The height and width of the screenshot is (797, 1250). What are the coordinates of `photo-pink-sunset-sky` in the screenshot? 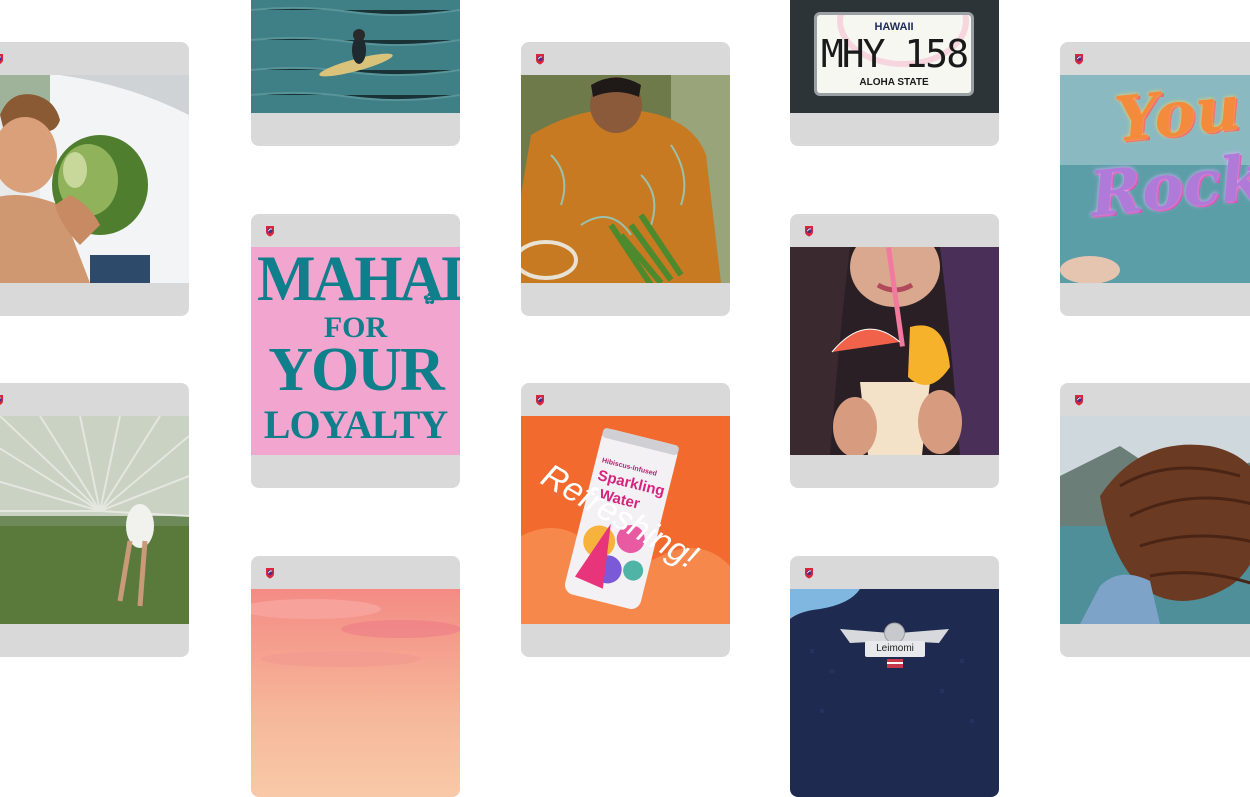 It's located at (355, 693).